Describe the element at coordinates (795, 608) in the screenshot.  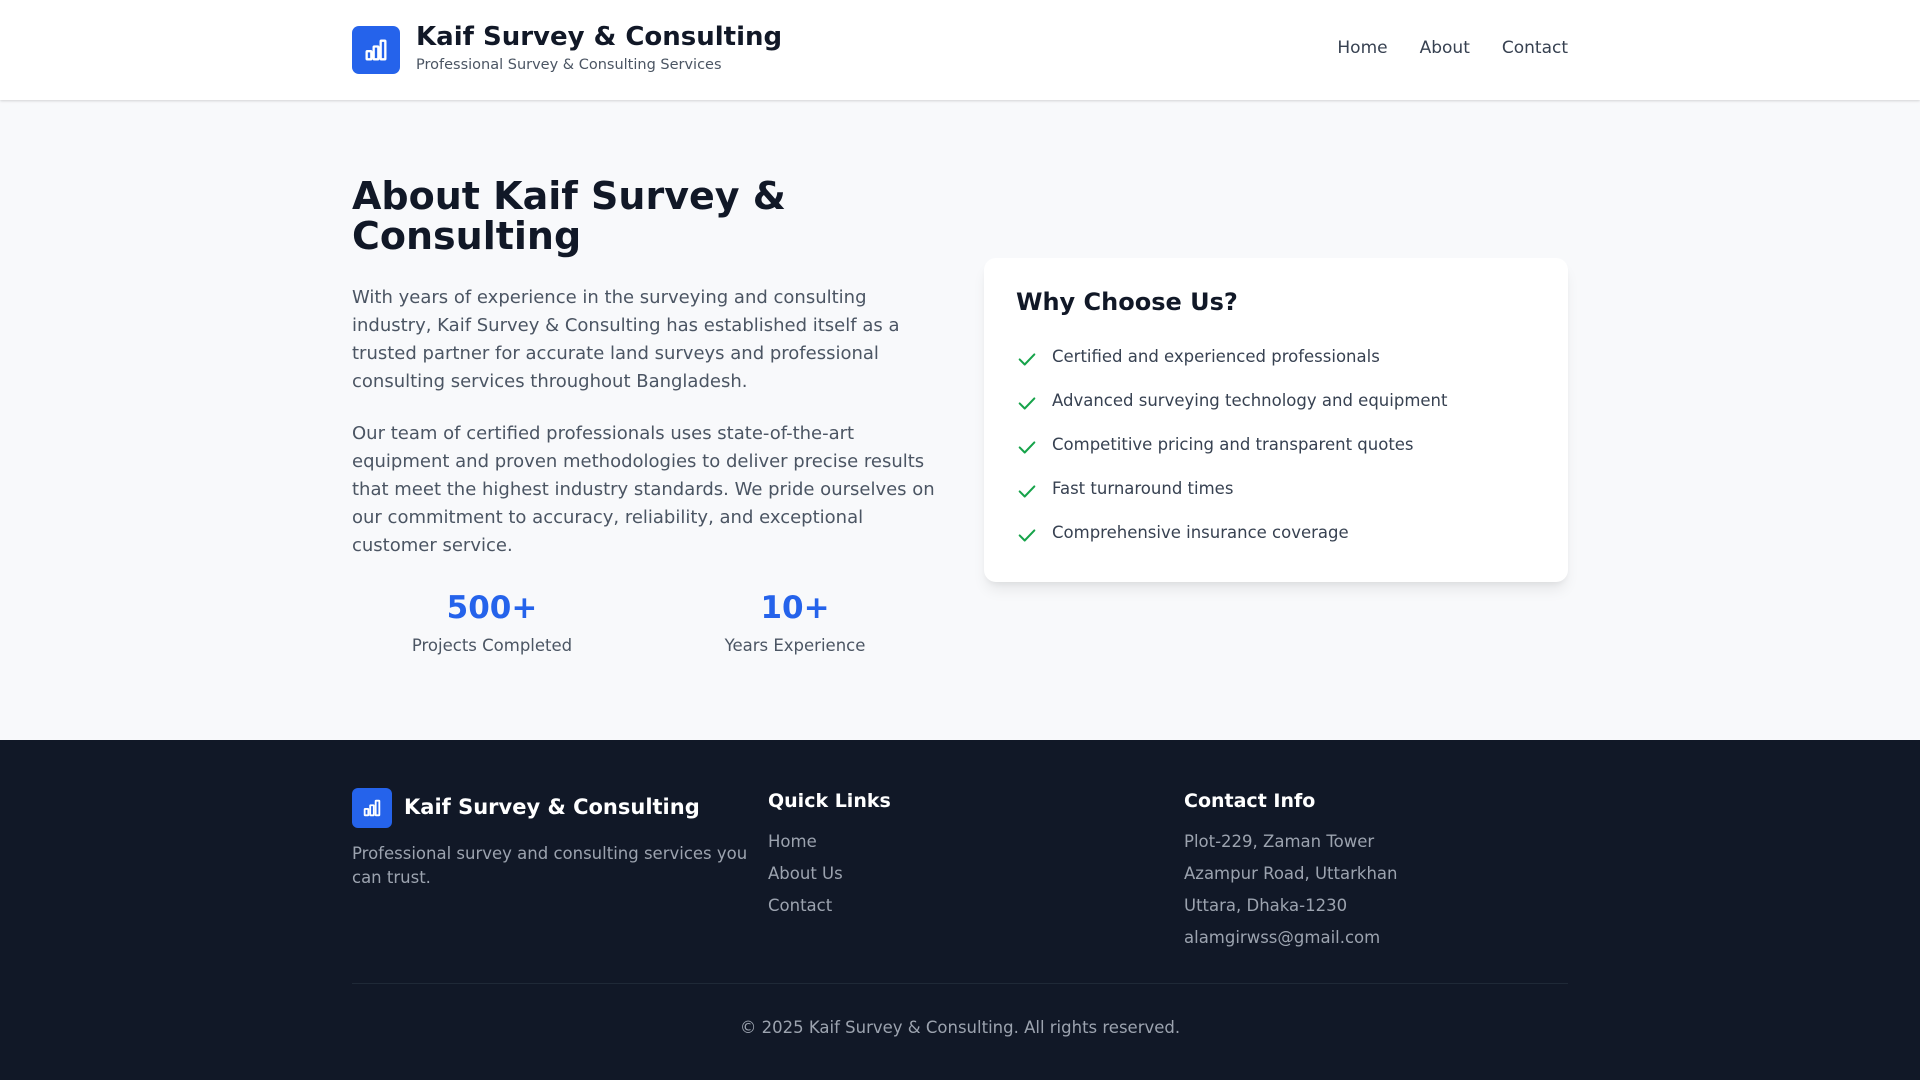
I see `stat-value: 10+` at that location.